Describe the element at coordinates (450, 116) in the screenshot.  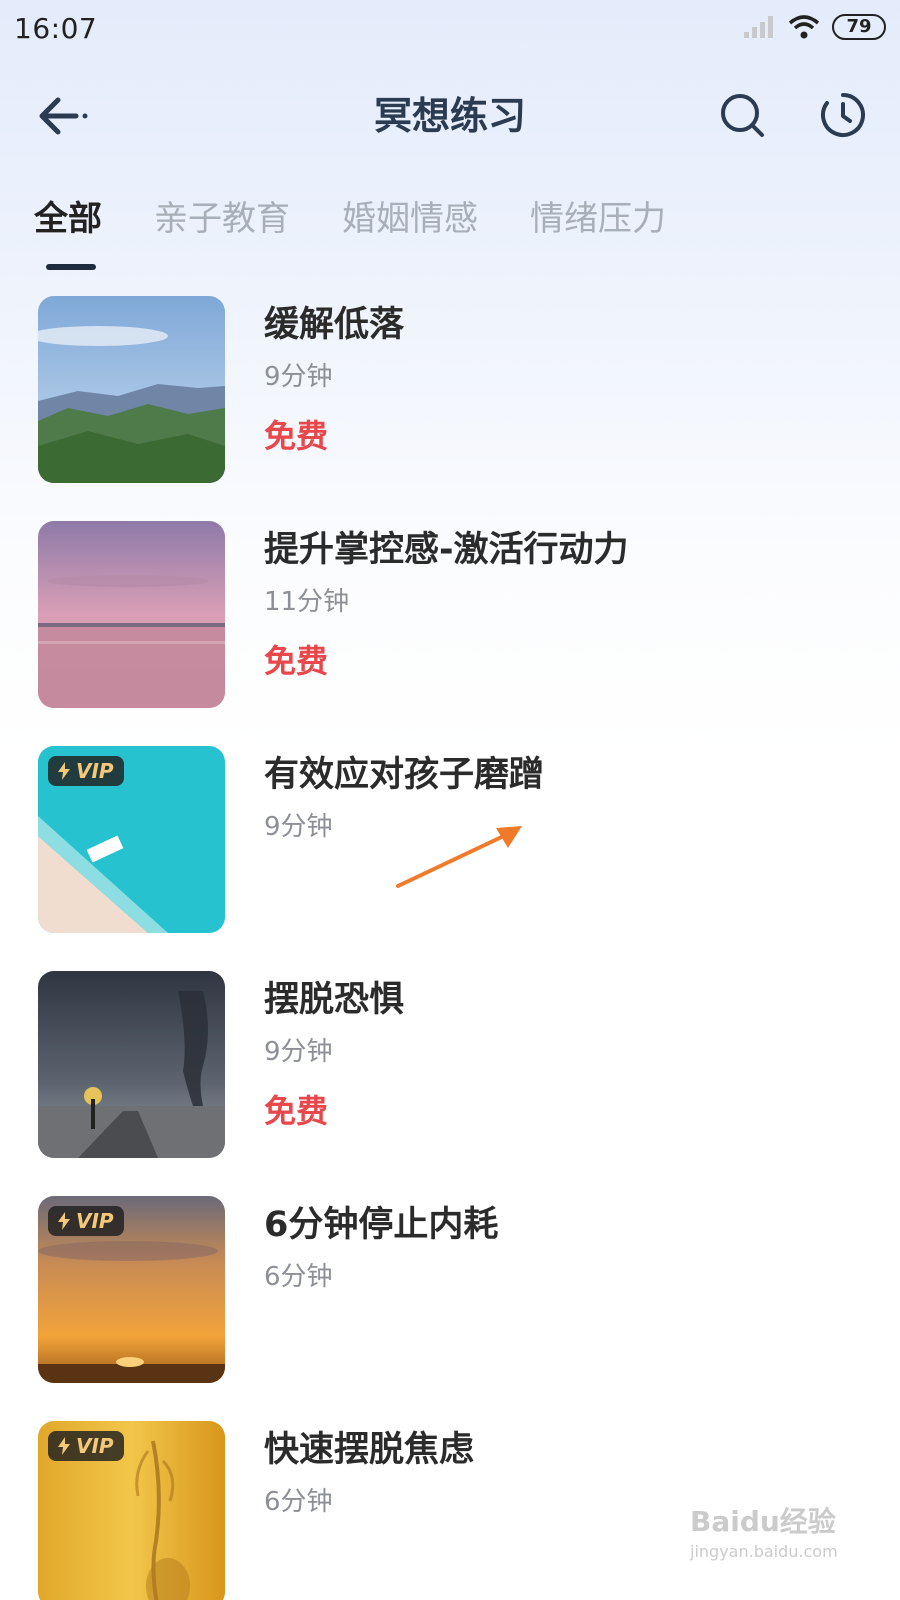
I see `nav-bar: 冥想练习` at that location.